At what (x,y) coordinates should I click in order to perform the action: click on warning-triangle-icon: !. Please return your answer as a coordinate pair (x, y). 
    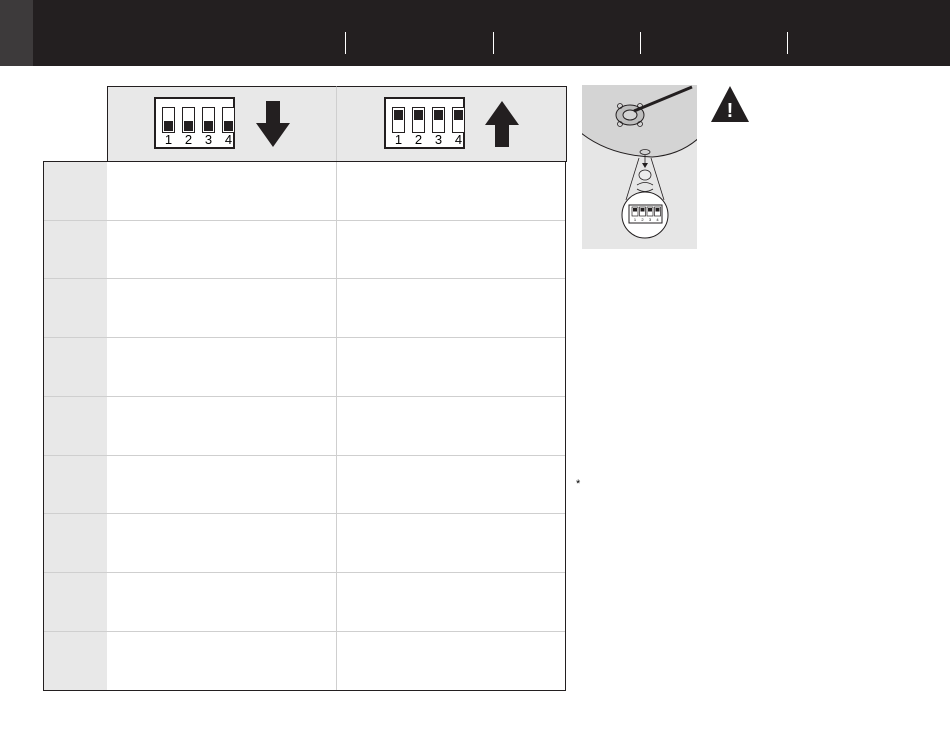
    Looking at the image, I should click on (730, 104).